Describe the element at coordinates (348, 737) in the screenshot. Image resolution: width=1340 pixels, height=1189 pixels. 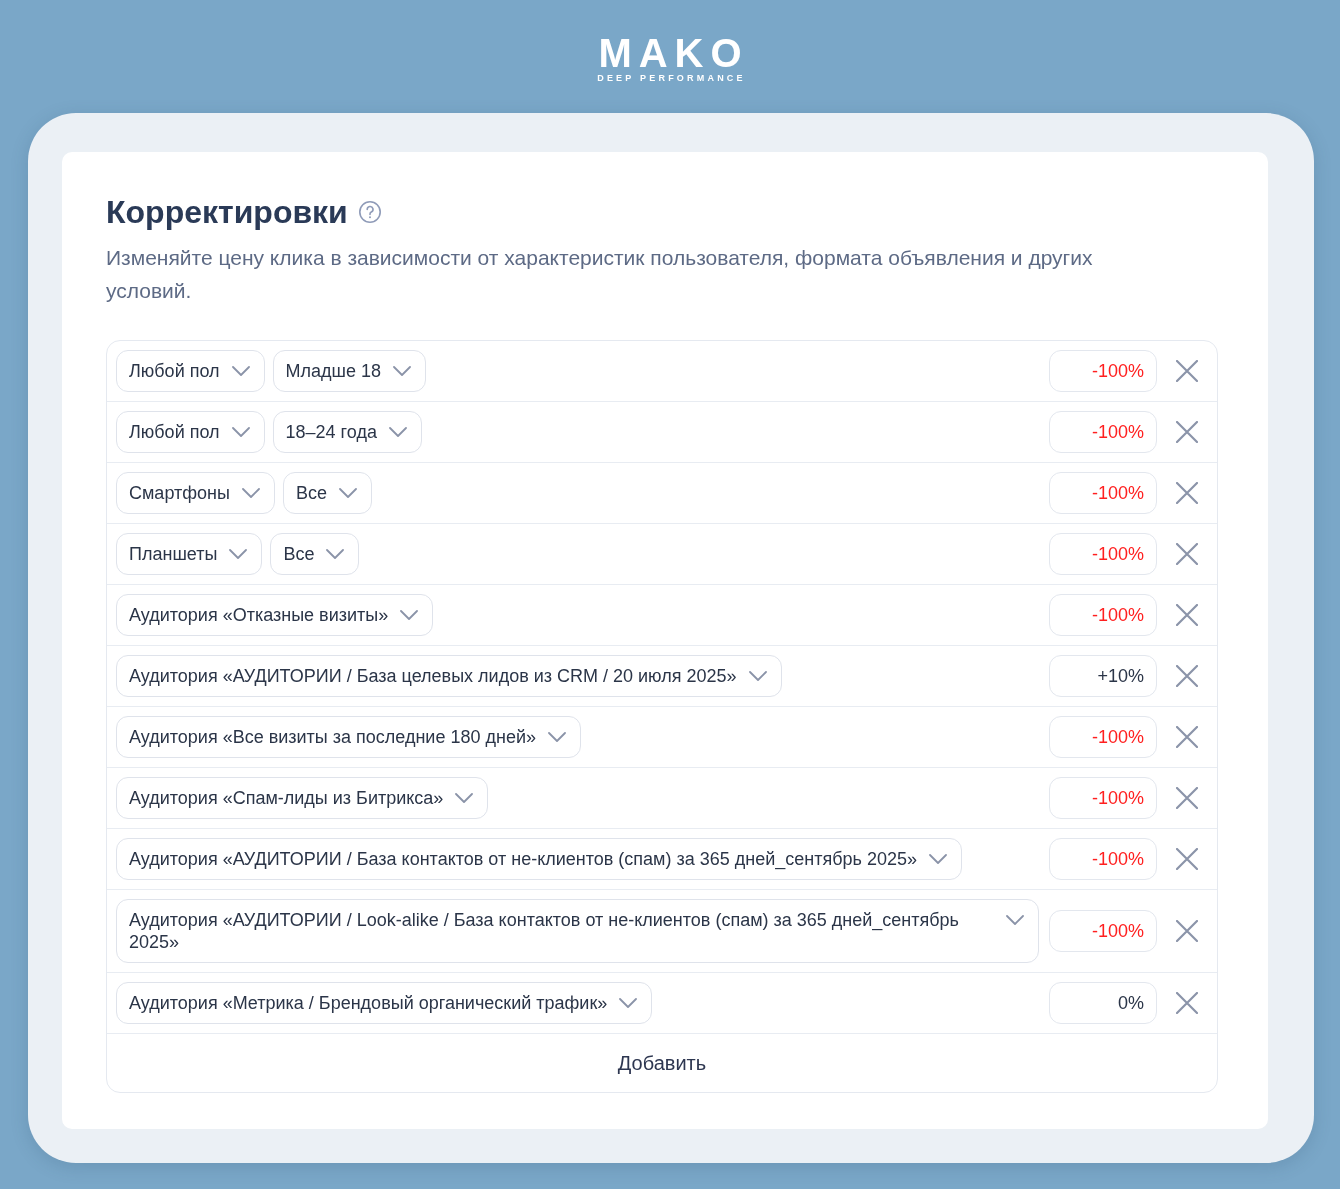
I see `dropdown: Аудитория «Все визиты за последние 180 дней»` at that location.